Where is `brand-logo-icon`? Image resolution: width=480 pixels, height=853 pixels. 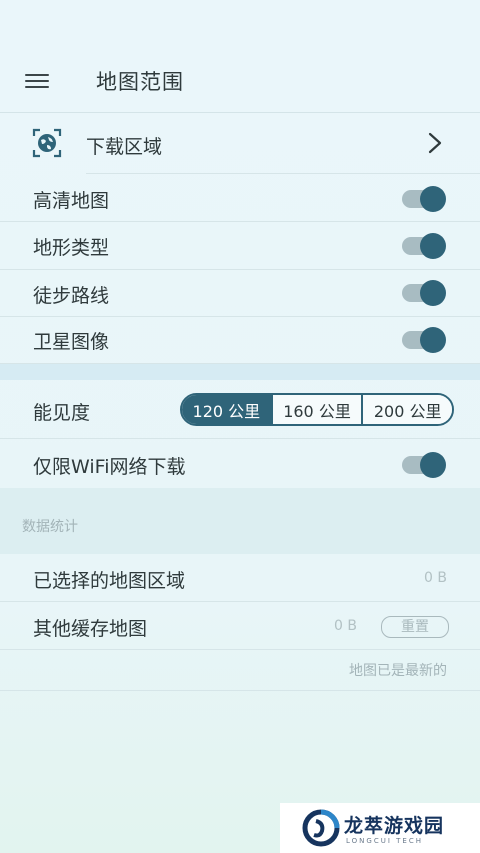 brand-logo-icon is located at coordinates (321, 828).